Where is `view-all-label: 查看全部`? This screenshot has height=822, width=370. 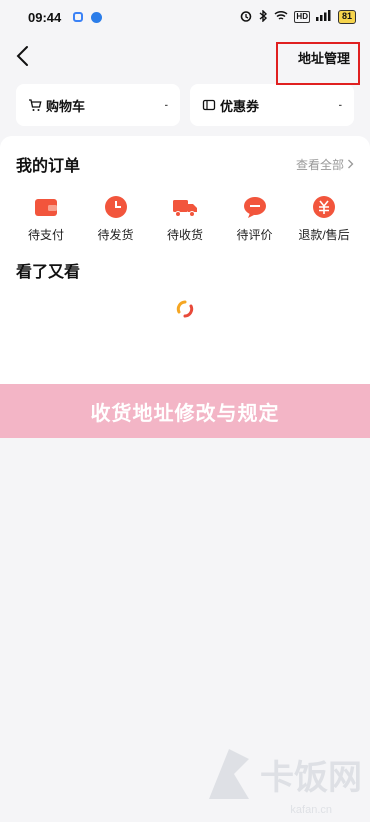 view-all-label: 查看全部 is located at coordinates (319, 164).